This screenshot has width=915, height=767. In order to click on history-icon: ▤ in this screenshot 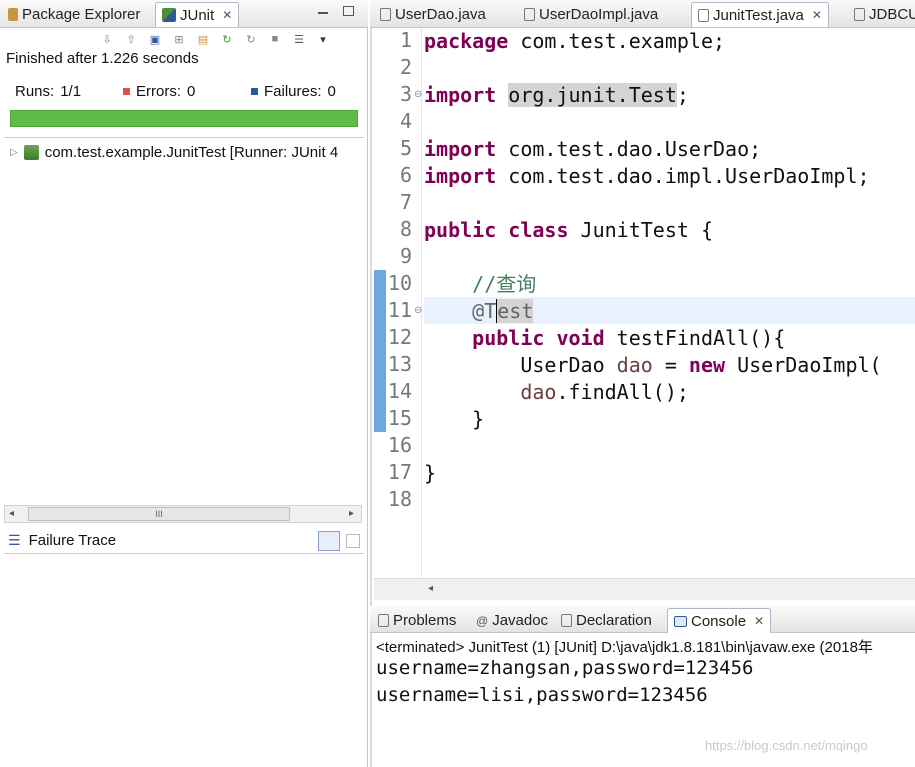, I will do `click(203, 39)`.